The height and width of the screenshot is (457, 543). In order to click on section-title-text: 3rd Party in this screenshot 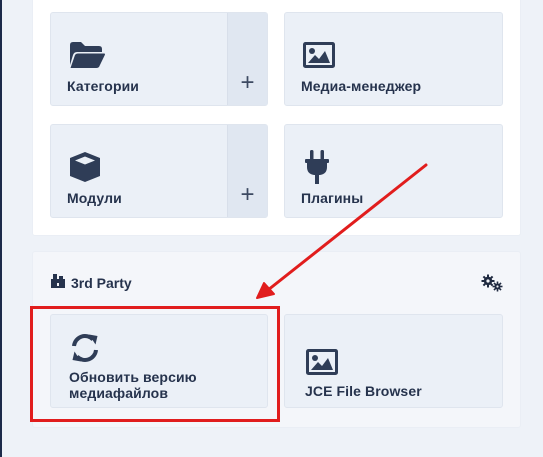, I will do `click(101, 282)`.